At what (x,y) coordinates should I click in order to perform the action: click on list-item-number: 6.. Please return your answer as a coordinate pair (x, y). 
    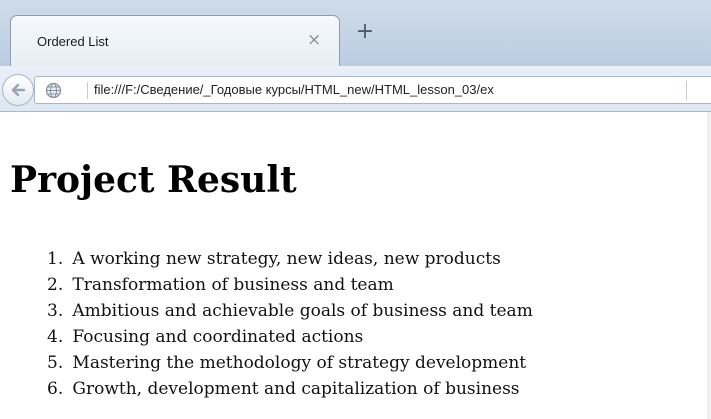
    Looking at the image, I should click on (55, 389).